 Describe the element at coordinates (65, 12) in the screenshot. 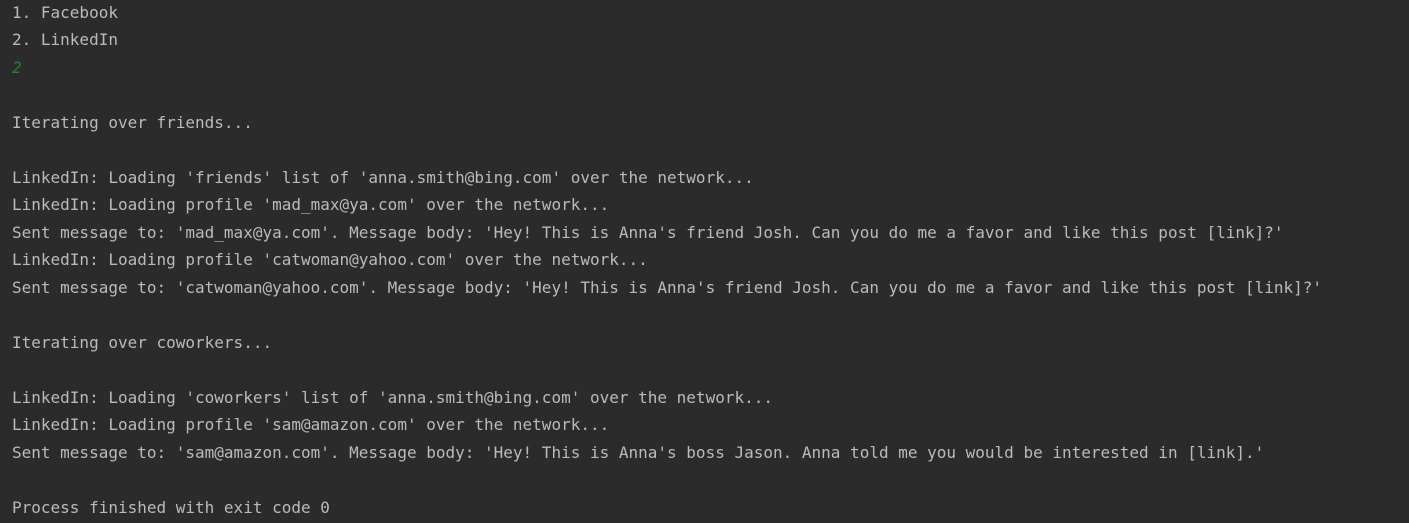

I see `output-line-menu-facebook: 1. Facebook` at that location.